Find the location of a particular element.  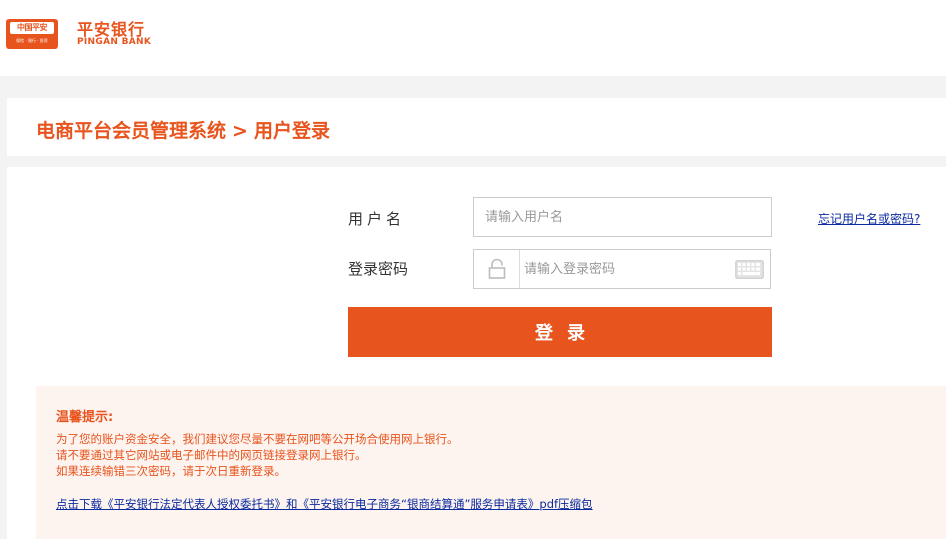

password-label: 登录密码 is located at coordinates (378, 269).